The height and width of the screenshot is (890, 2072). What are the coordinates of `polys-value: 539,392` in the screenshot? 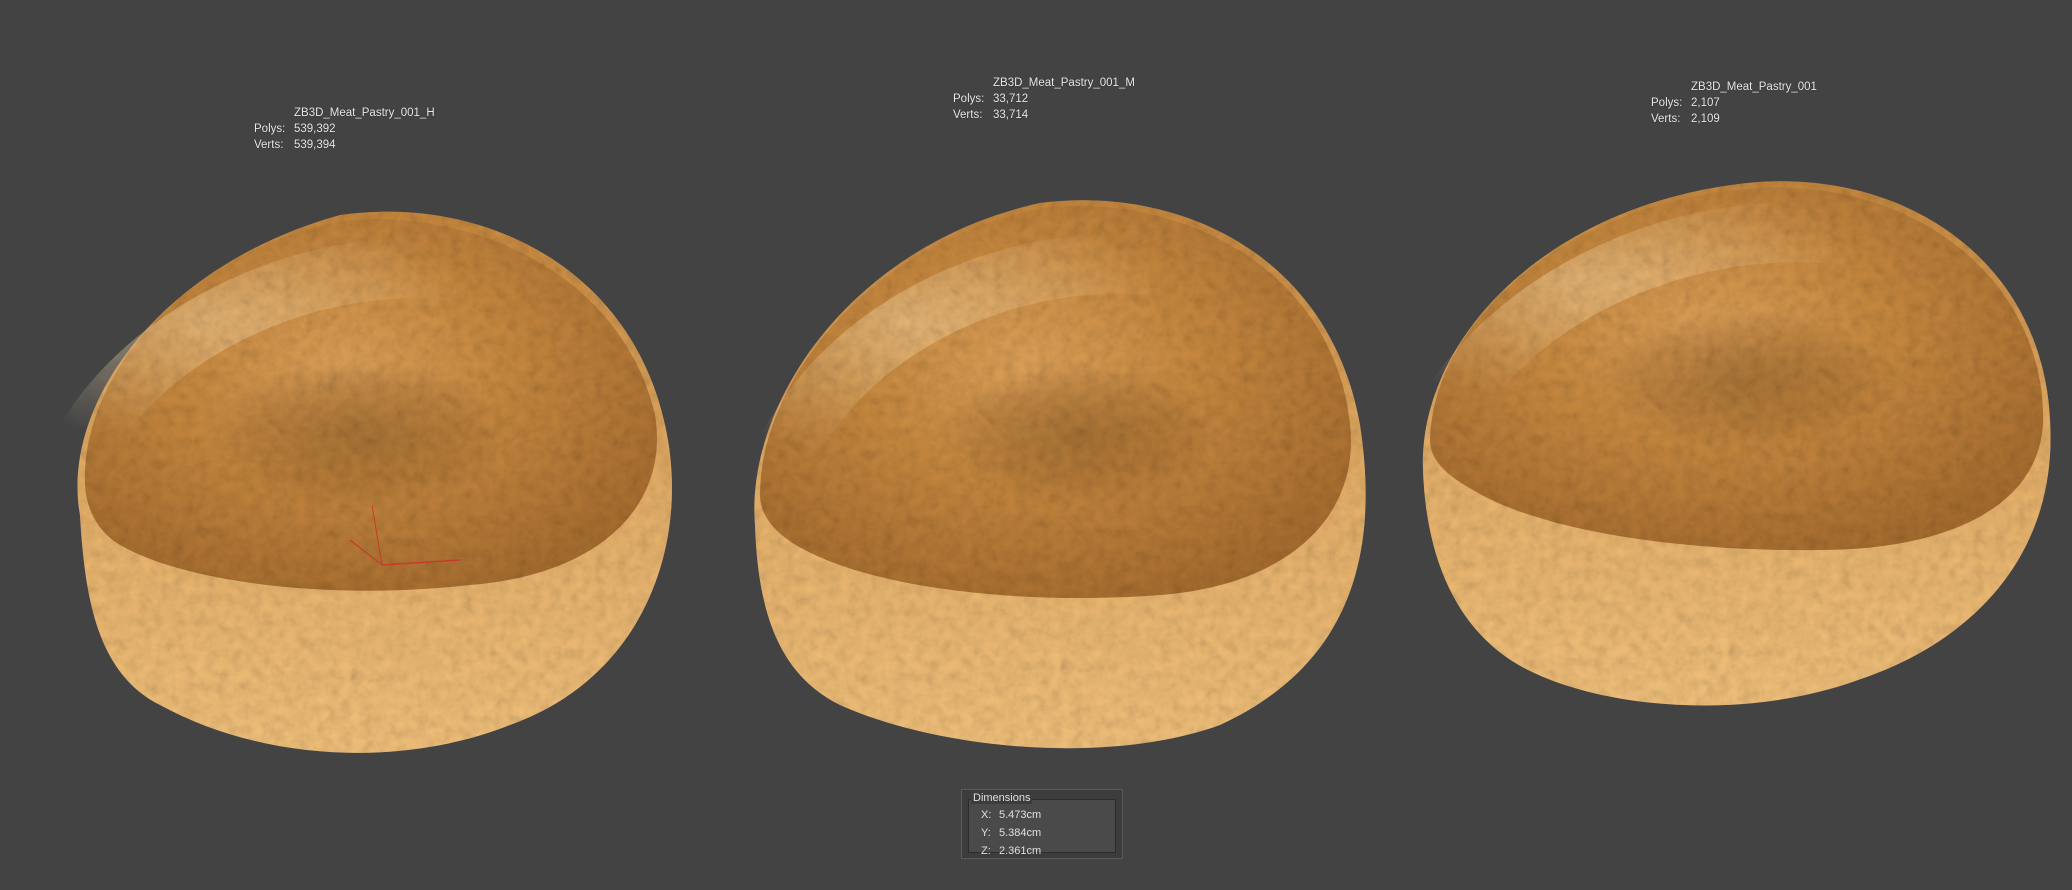 It's located at (315, 129).